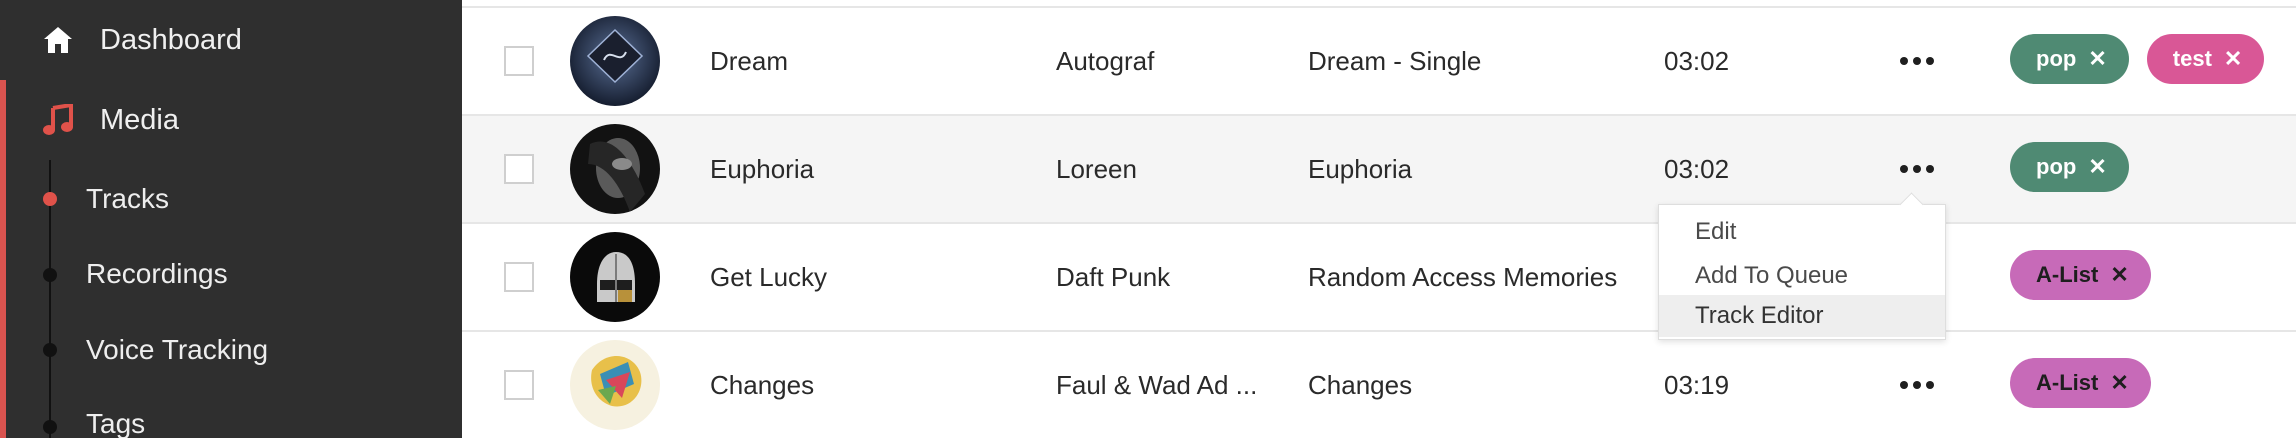 The height and width of the screenshot is (438, 2296). What do you see at coordinates (762, 168) in the screenshot?
I see `track-title: Euphoria` at bounding box center [762, 168].